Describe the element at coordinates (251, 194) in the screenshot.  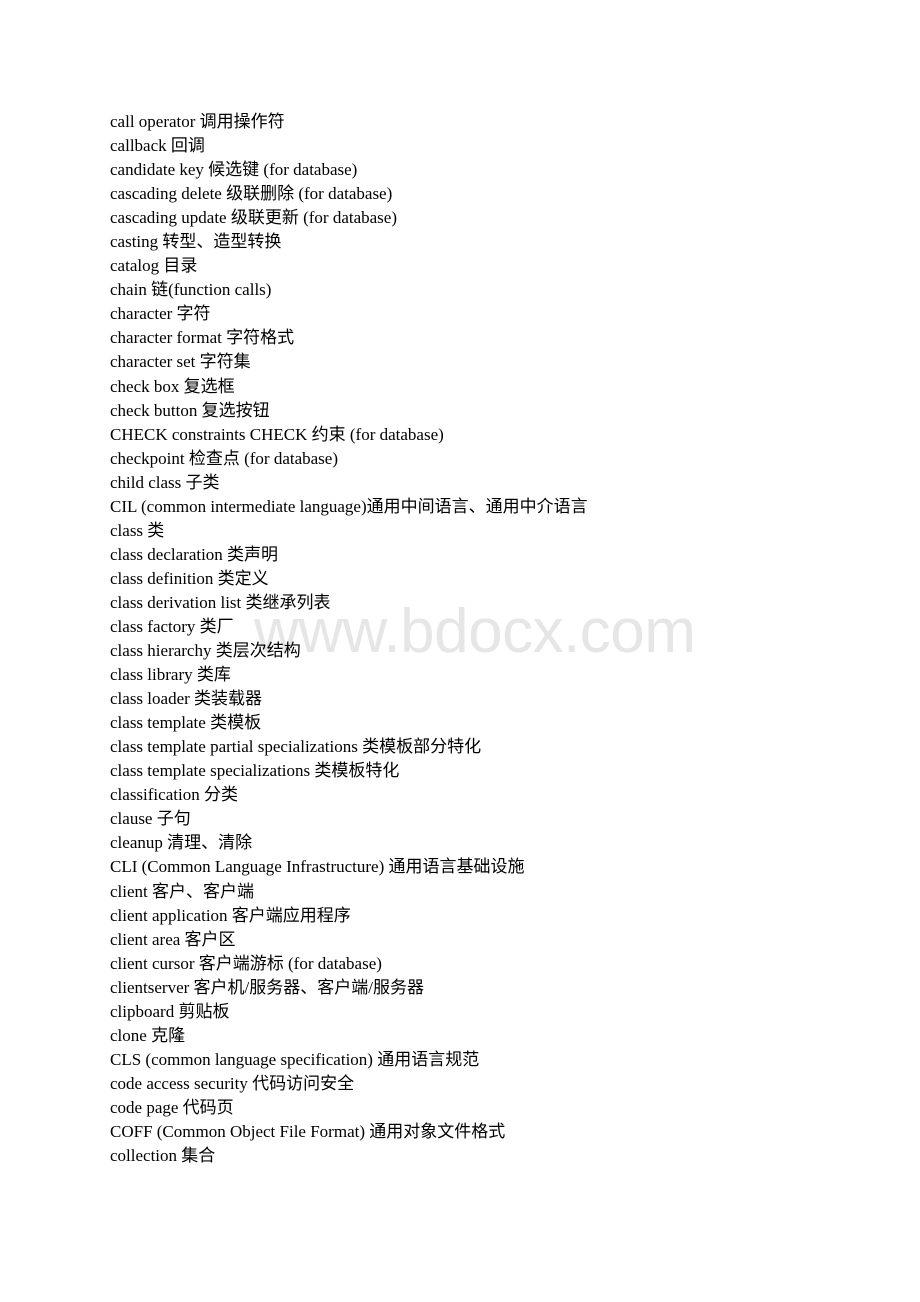
I see `glossary-entry: cascading delete 级联删除 (for database)` at that location.